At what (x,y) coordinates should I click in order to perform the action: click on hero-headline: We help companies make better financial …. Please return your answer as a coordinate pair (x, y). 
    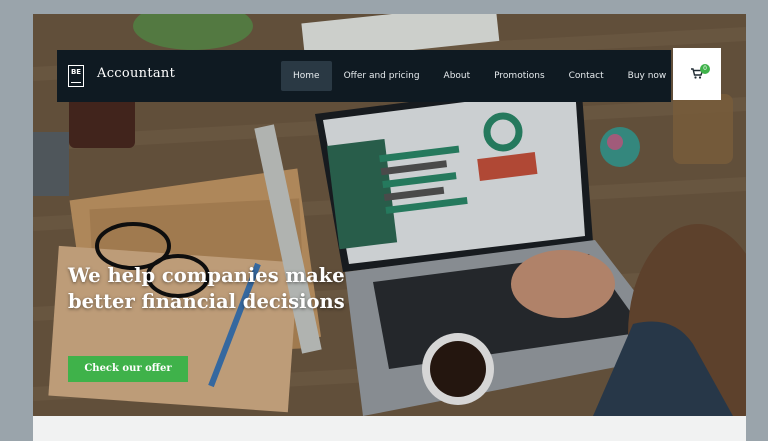
    Looking at the image, I should click on (206, 288).